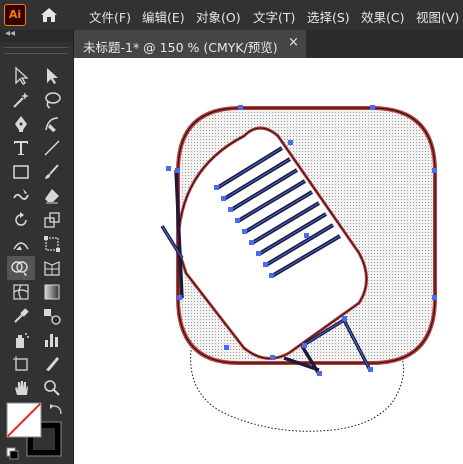  Describe the element at coordinates (52, 219) in the screenshot. I see `scale-tool-icon` at that location.